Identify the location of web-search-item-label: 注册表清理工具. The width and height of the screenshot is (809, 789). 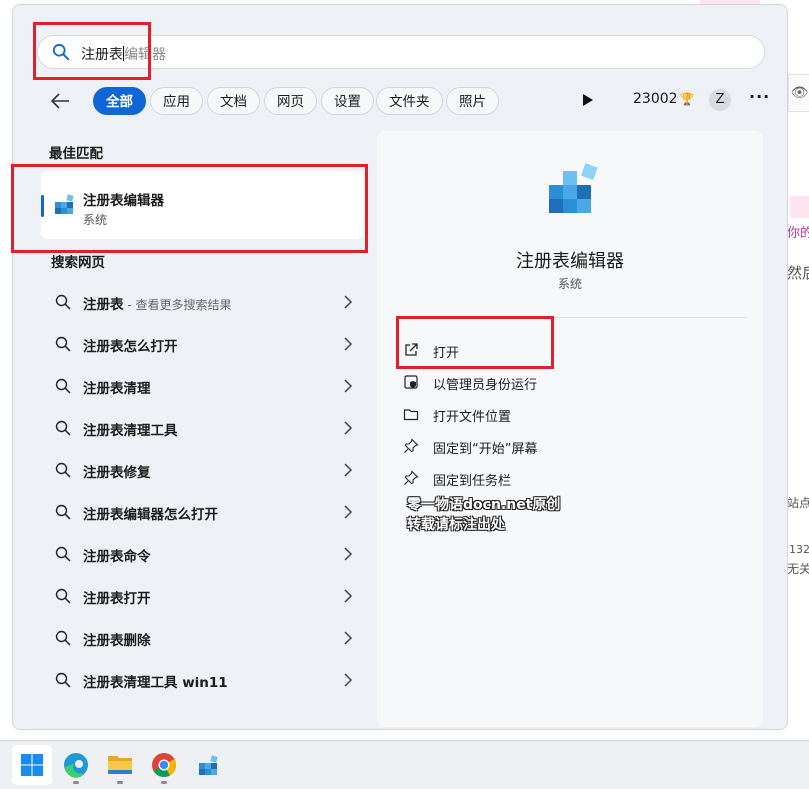
(130, 429).